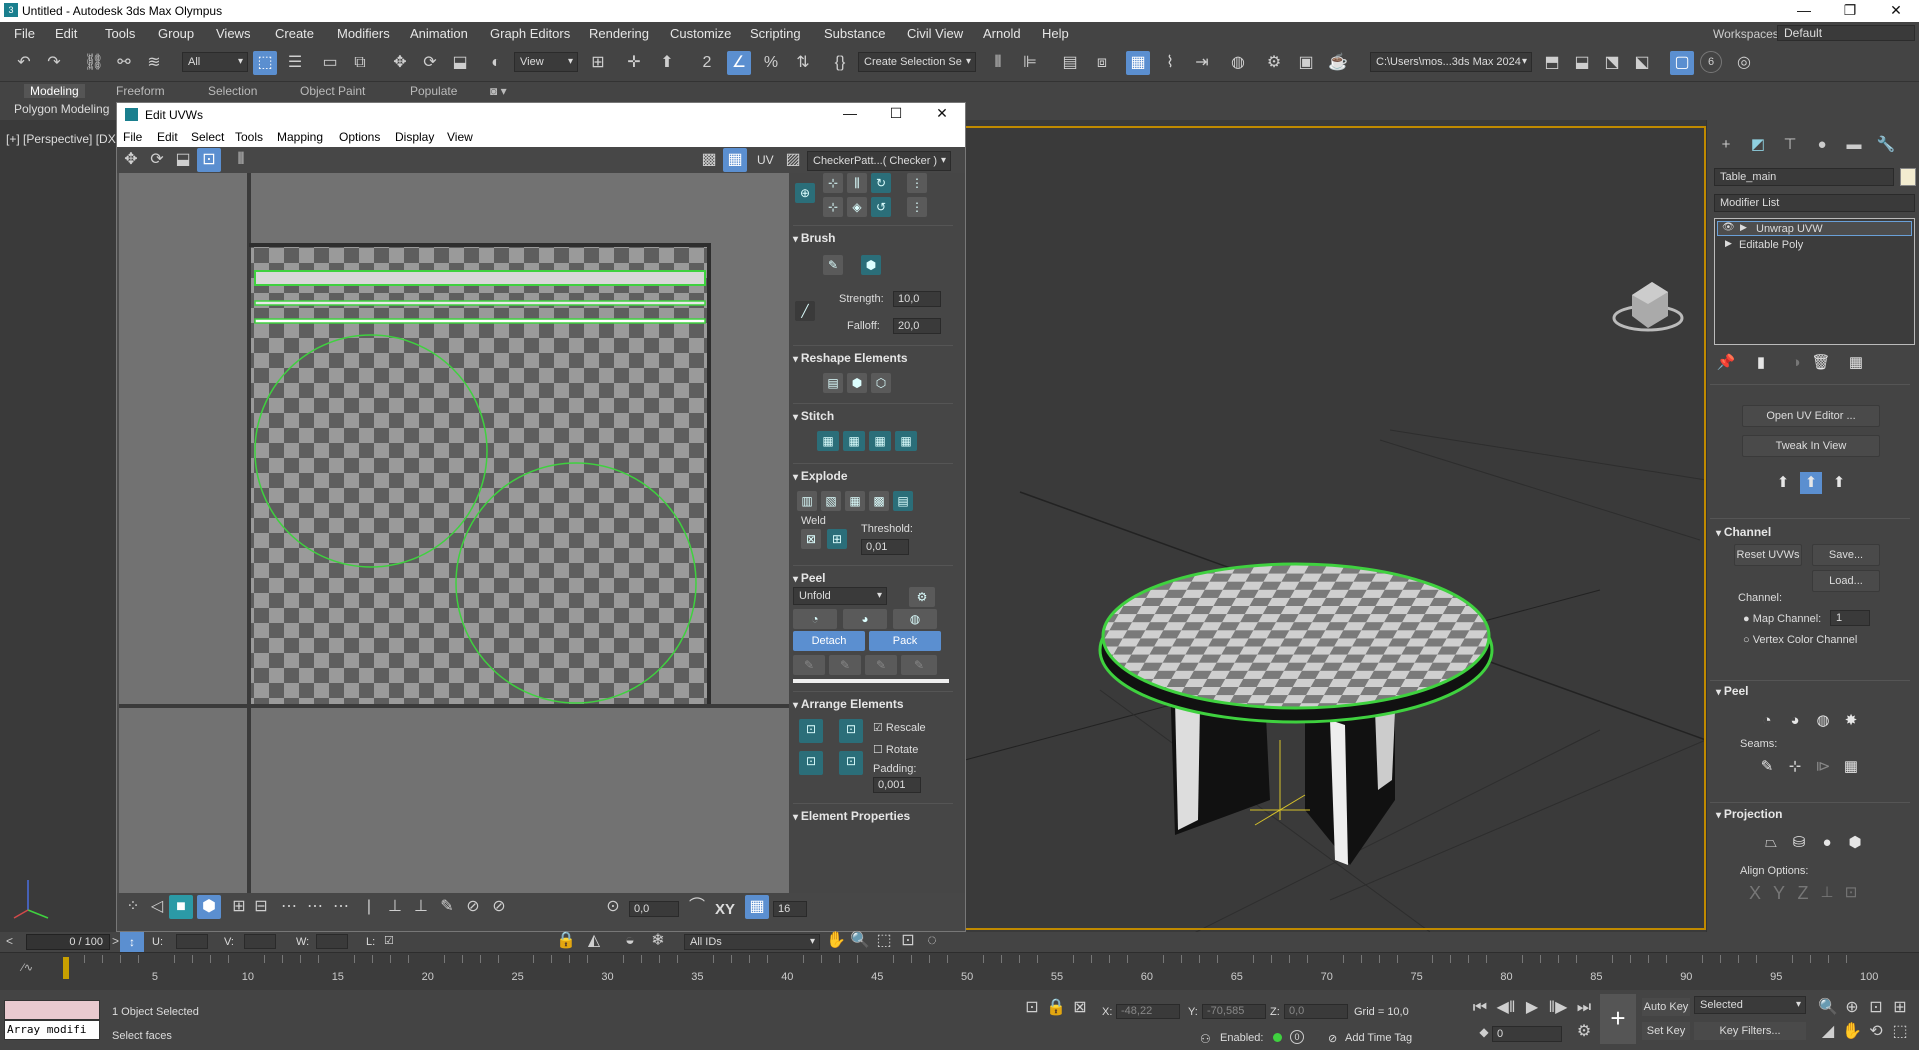 The image size is (1919, 1050). Describe the element at coordinates (66, 33) in the screenshot. I see `menu-edit: Edit` at that location.